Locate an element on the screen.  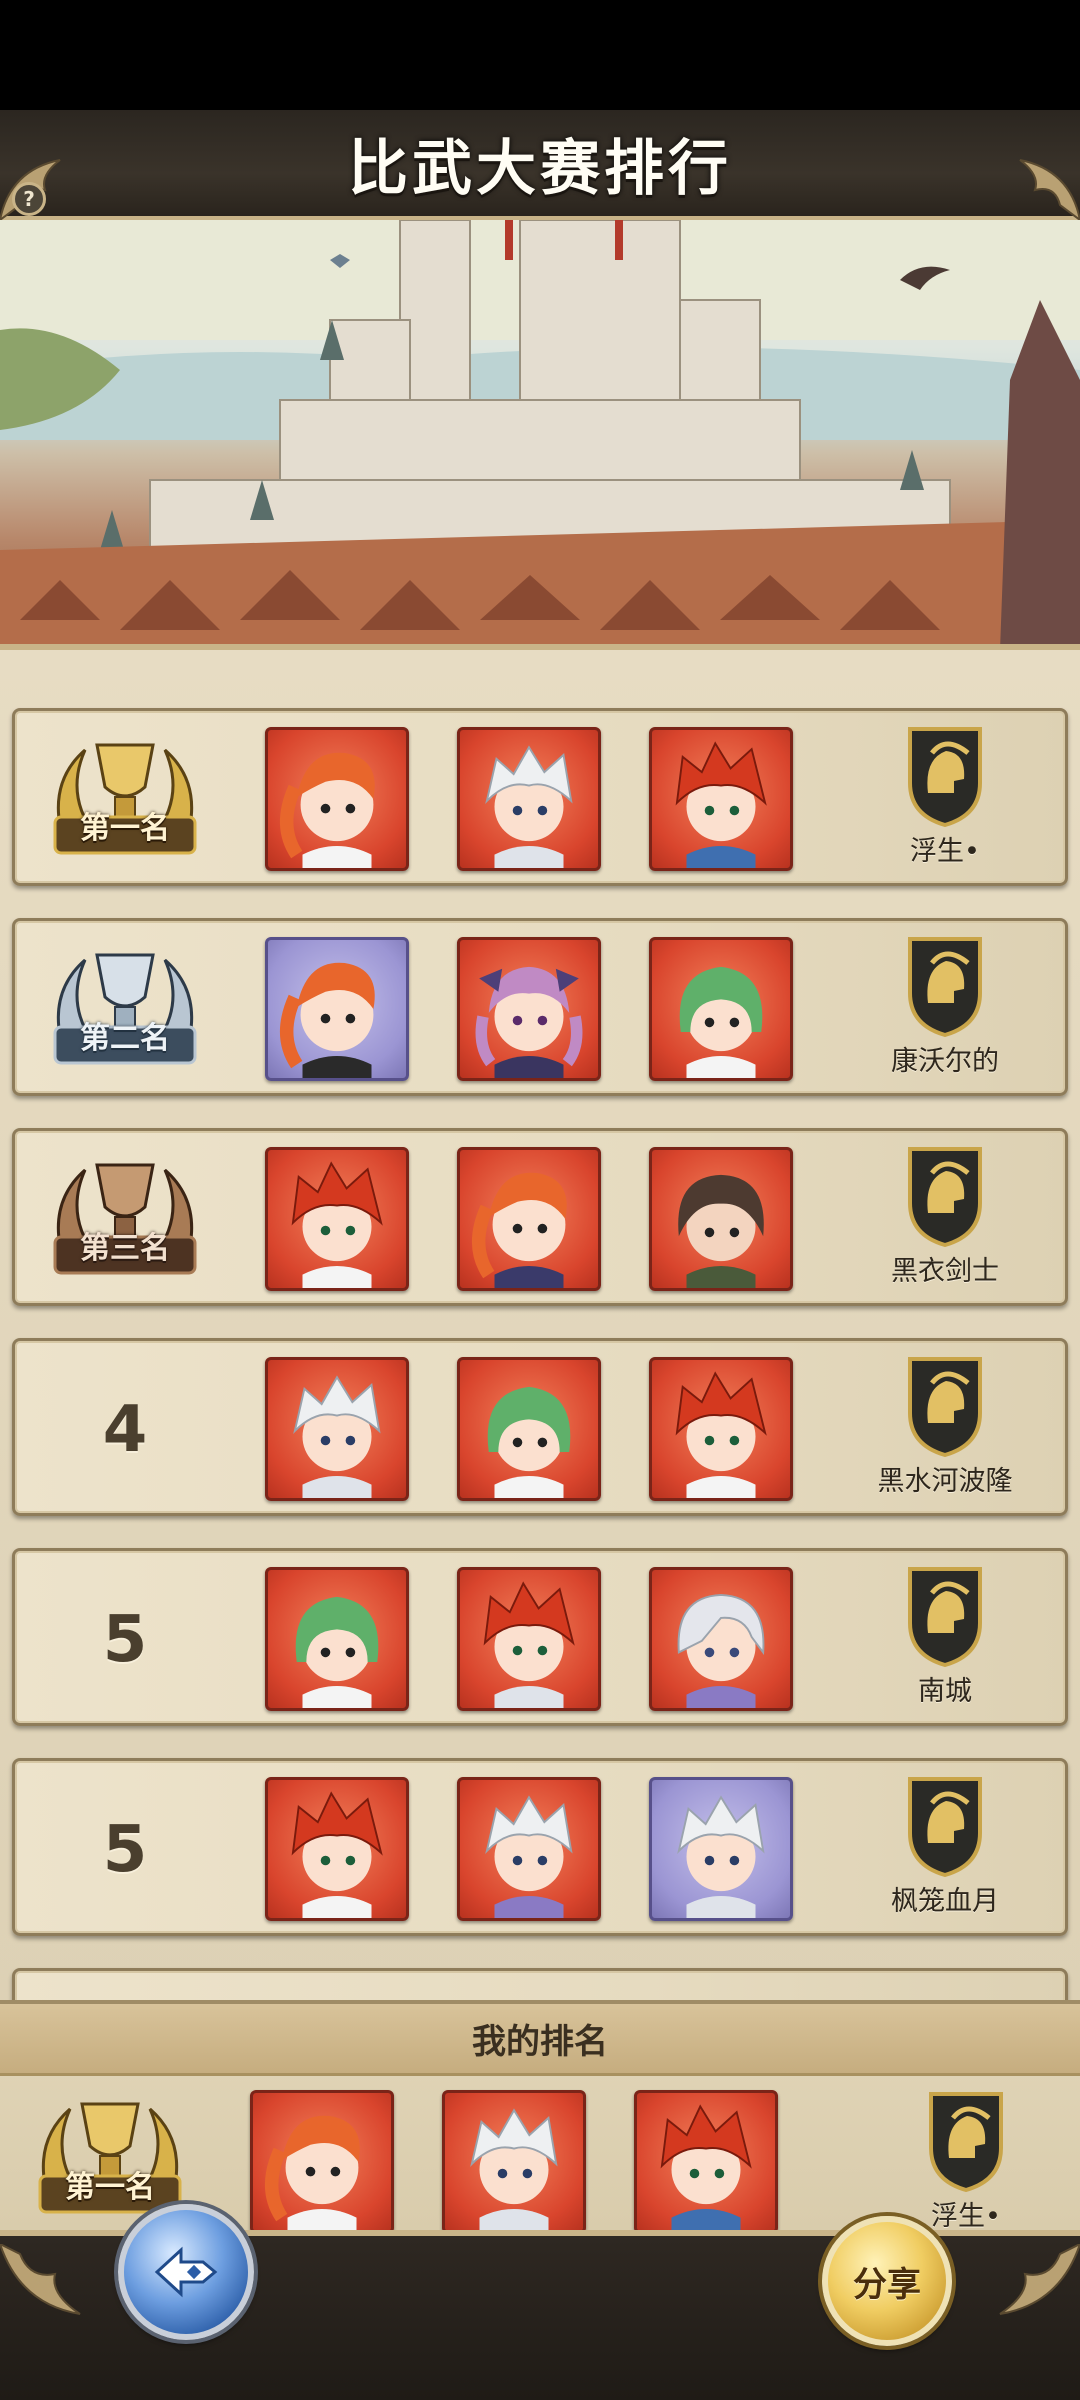
player-info: 浮生• is located at coordinates (945, 803).